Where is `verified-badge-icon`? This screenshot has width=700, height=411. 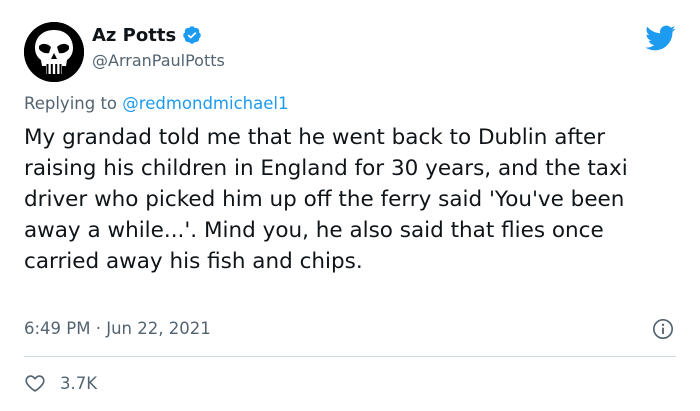
verified-badge-icon is located at coordinates (192, 35).